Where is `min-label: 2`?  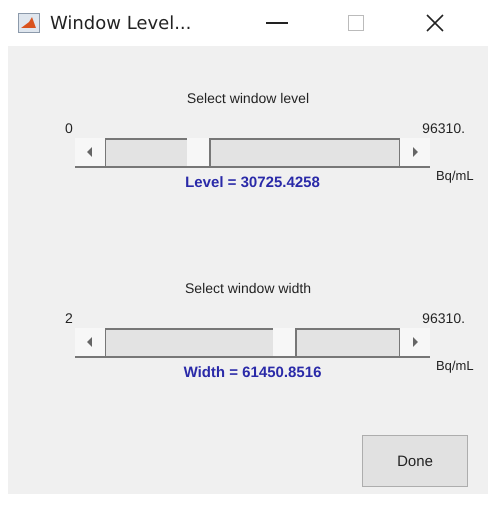 min-label: 2 is located at coordinates (69, 318).